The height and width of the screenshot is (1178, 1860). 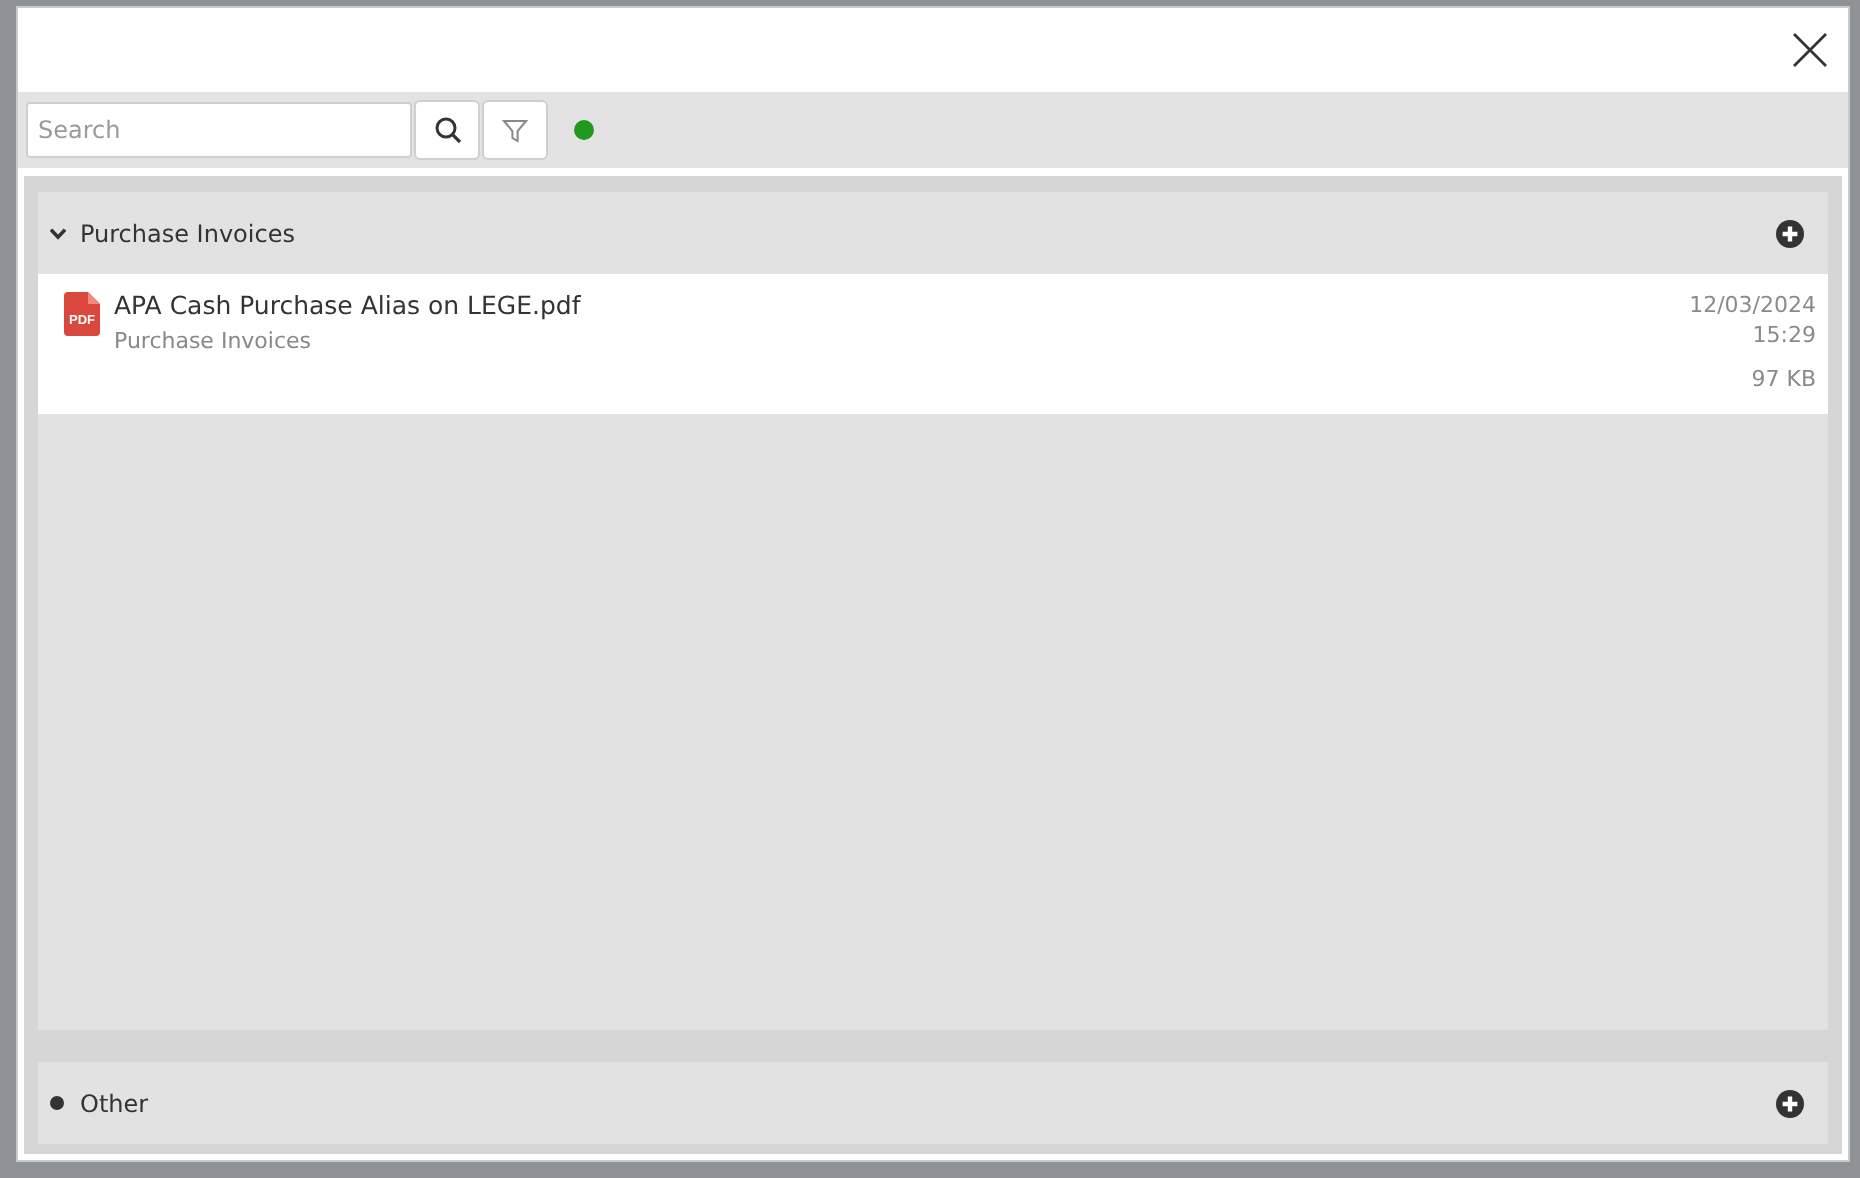 What do you see at coordinates (1783, 379) in the screenshot?
I see `file-size: 97 KB` at bounding box center [1783, 379].